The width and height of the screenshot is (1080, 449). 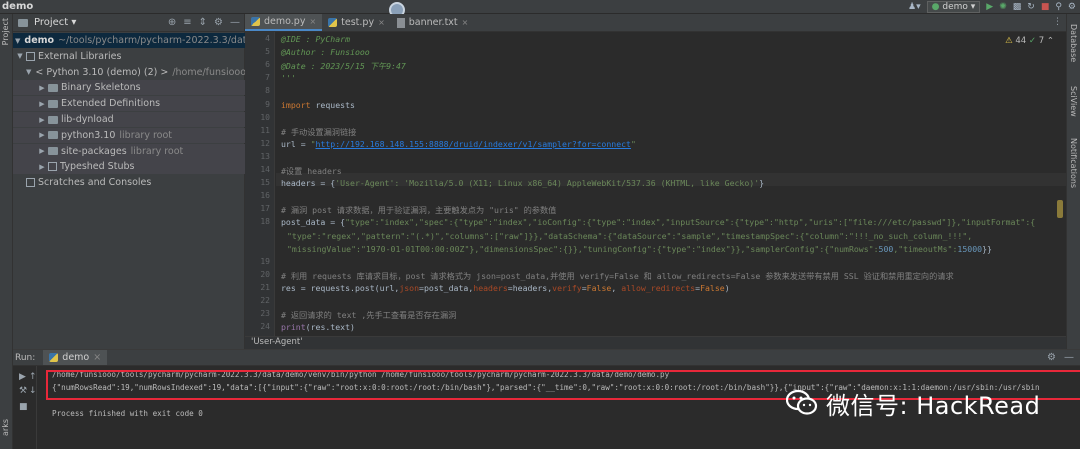 What do you see at coordinates (55, 22) in the screenshot?
I see `project-panel-title: Project ▾` at bounding box center [55, 22].